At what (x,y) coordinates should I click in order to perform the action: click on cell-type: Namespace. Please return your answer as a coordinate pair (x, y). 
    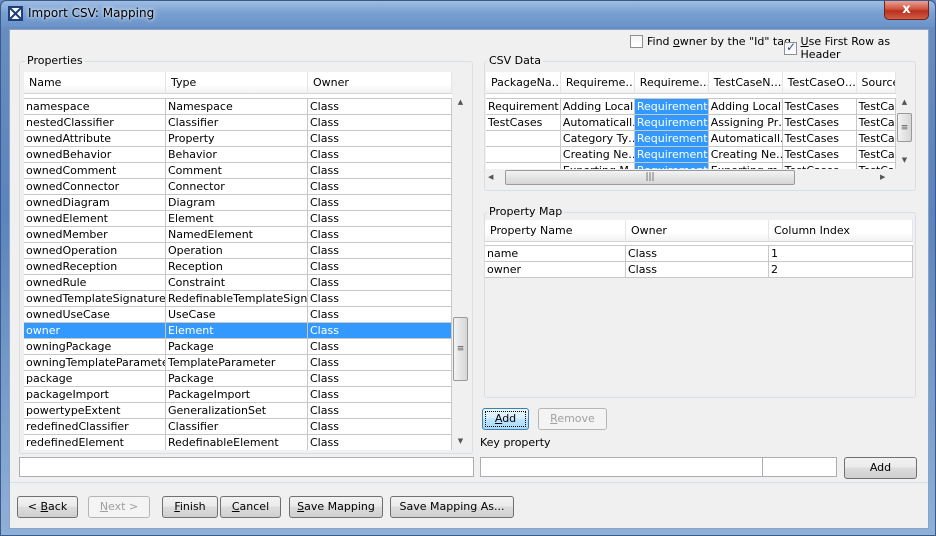
    Looking at the image, I should click on (237, 107).